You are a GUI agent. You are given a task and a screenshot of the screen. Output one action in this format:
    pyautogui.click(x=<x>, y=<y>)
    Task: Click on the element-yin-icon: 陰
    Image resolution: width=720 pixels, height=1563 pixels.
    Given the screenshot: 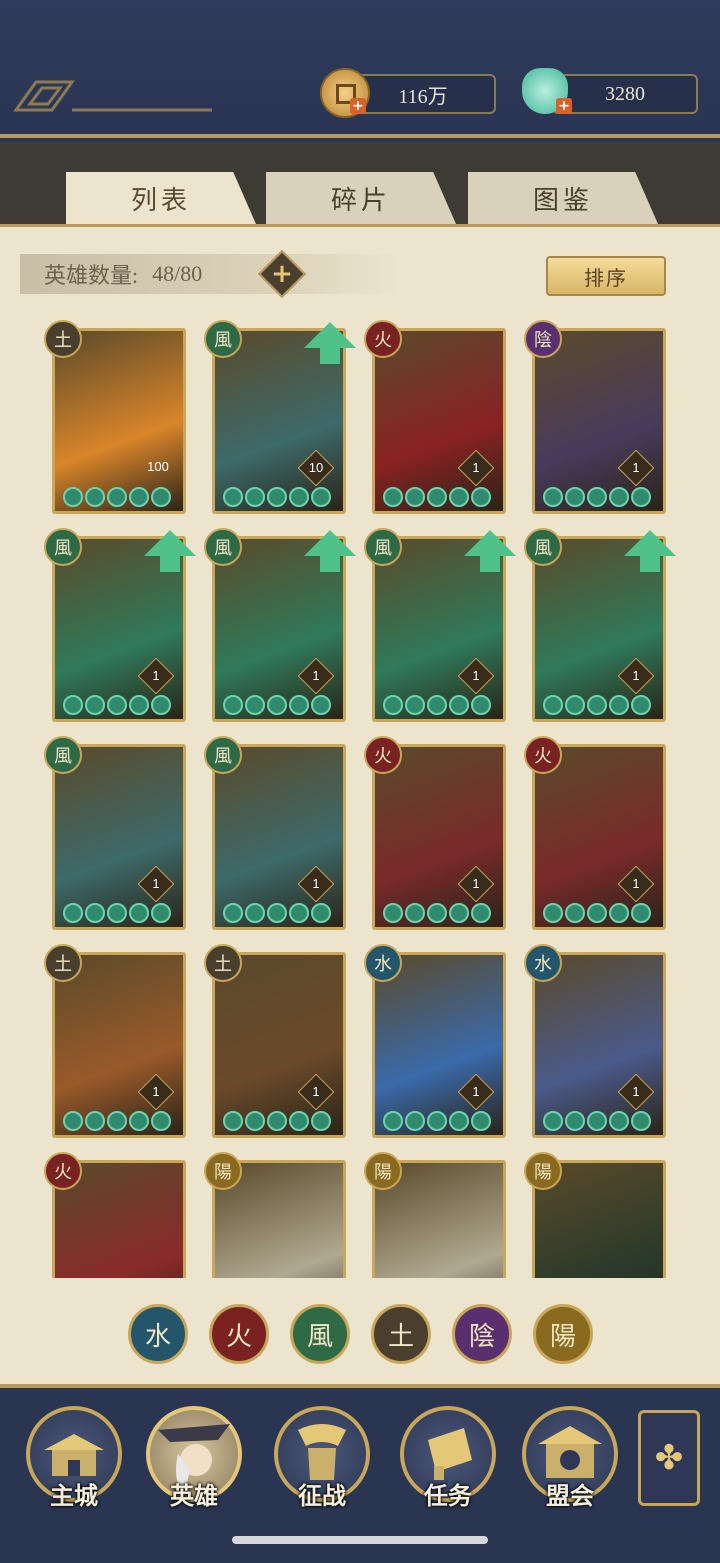 What is the action you would take?
    pyautogui.click(x=543, y=339)
    